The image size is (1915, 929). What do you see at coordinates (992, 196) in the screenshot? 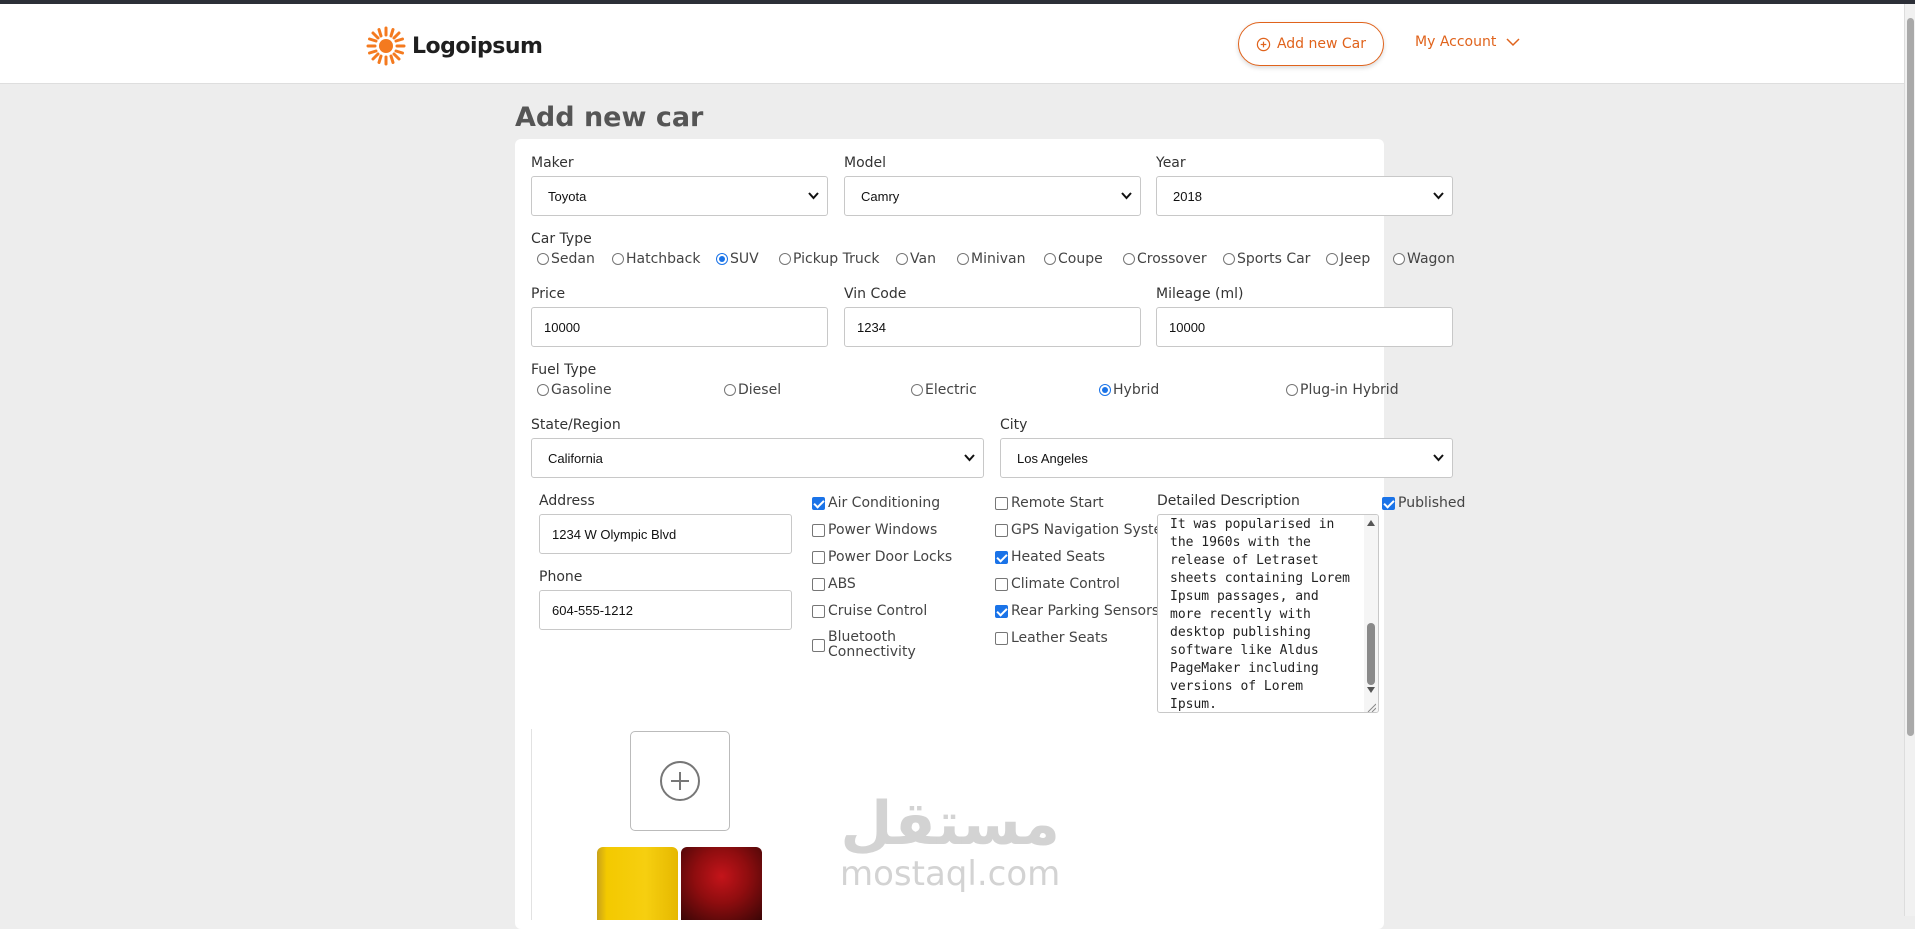
I see `model-select: Camry` at bounding box center [992, 196].